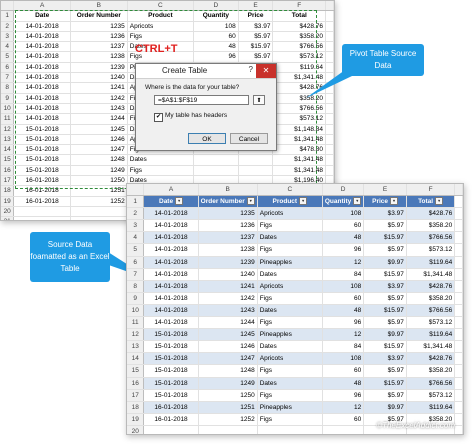 Image resolution: width=474 pixels, height=447 pixels. Describe the element at coordinates (158, 117) in the screenshot. I see `headers-checkbox: ✔` at that location.